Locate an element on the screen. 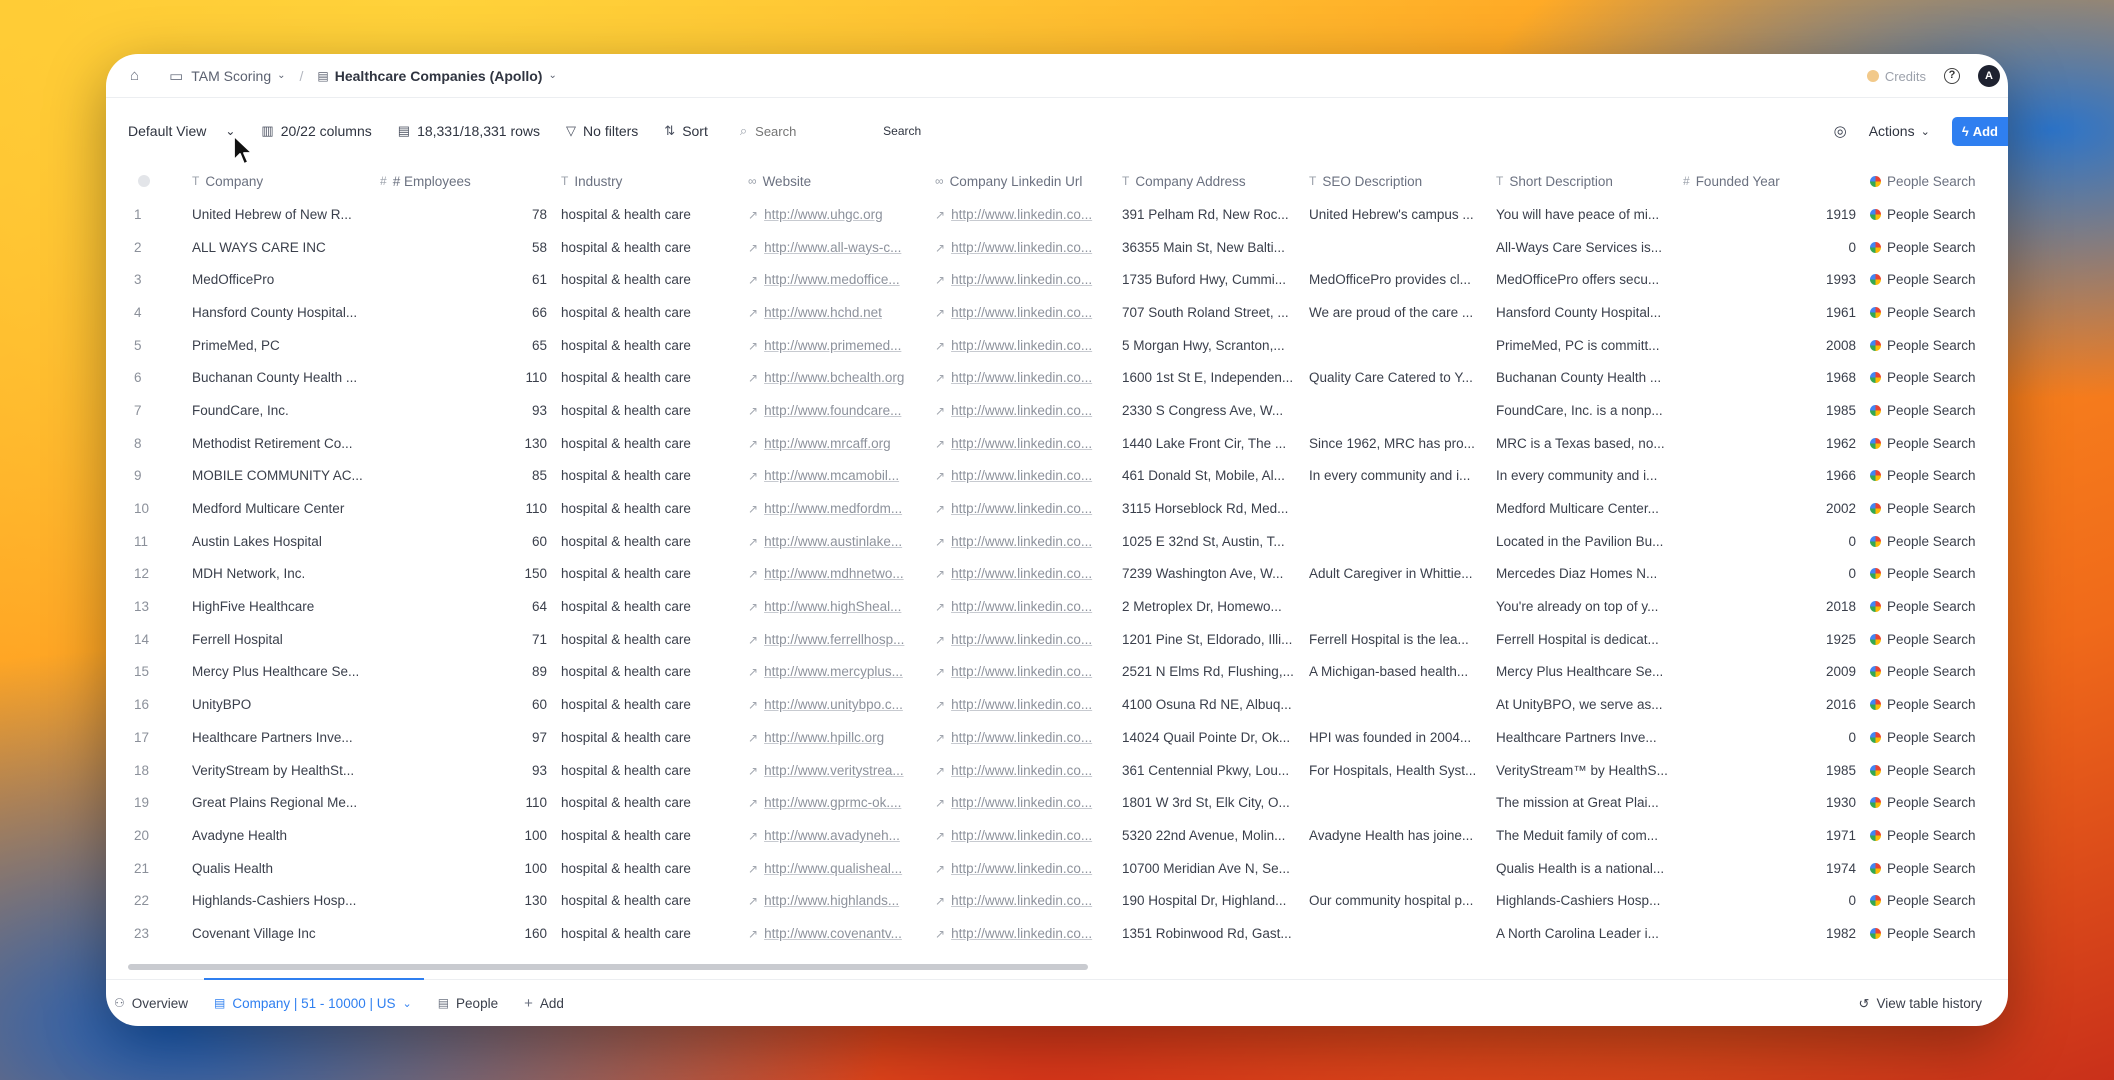  row-number: 15 is located at coordinates (157, 671).